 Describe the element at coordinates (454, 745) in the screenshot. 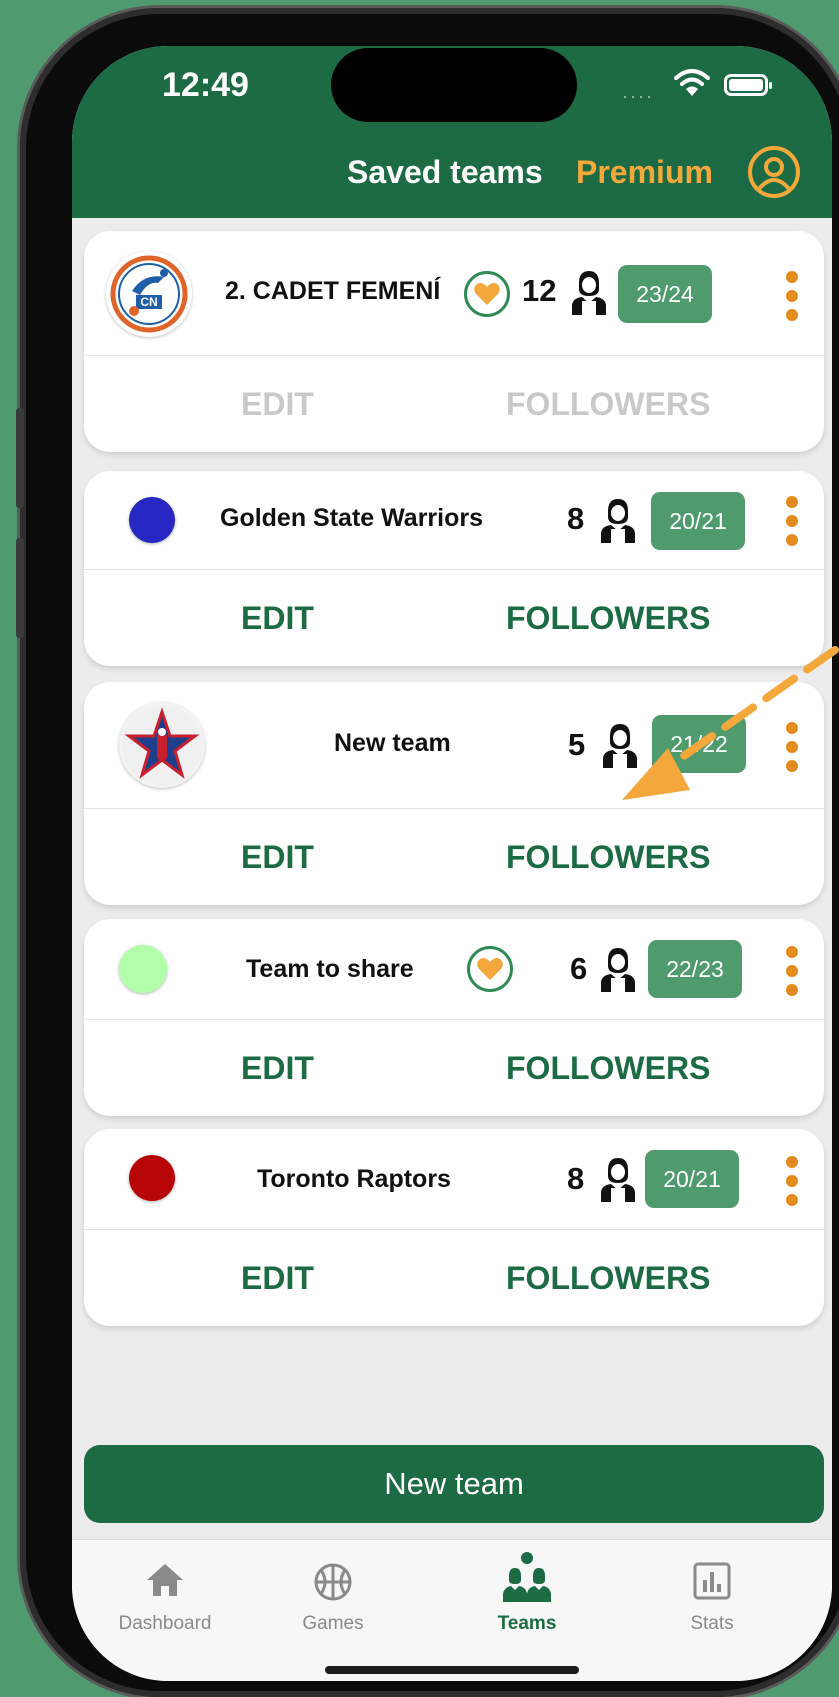

I see `team-card-header: New team 5 21/22` at that location.